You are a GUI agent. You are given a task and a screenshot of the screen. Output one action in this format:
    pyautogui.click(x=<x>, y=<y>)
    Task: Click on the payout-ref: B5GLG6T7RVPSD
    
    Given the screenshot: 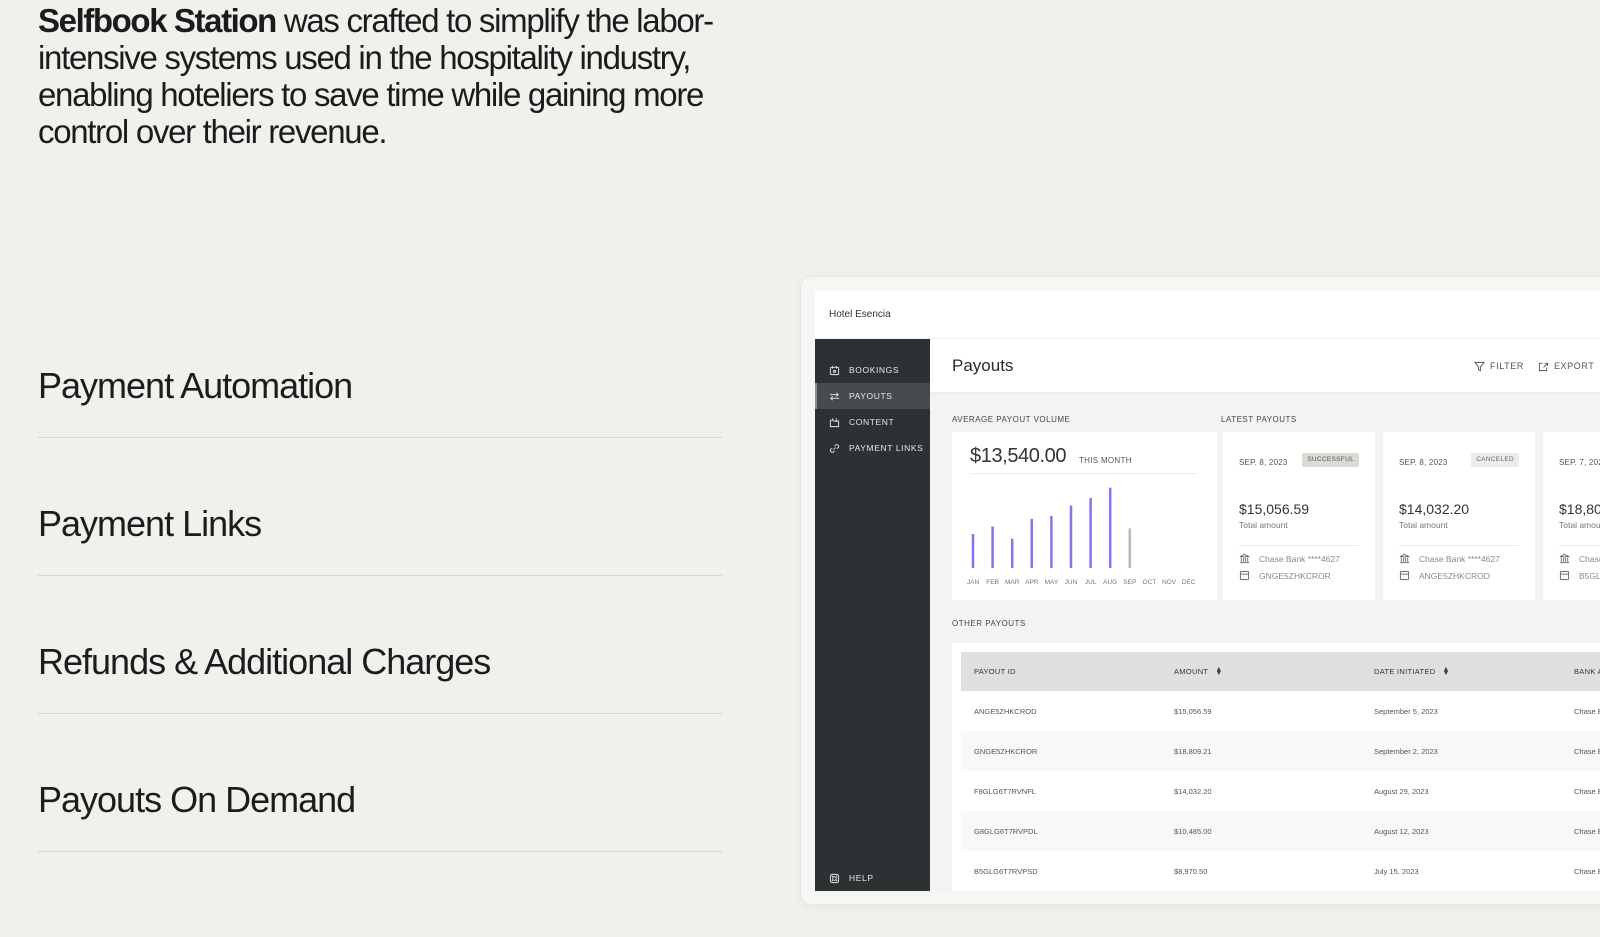 What is the action you would take?
    pyautogui.click(x=1579, y=575)
    